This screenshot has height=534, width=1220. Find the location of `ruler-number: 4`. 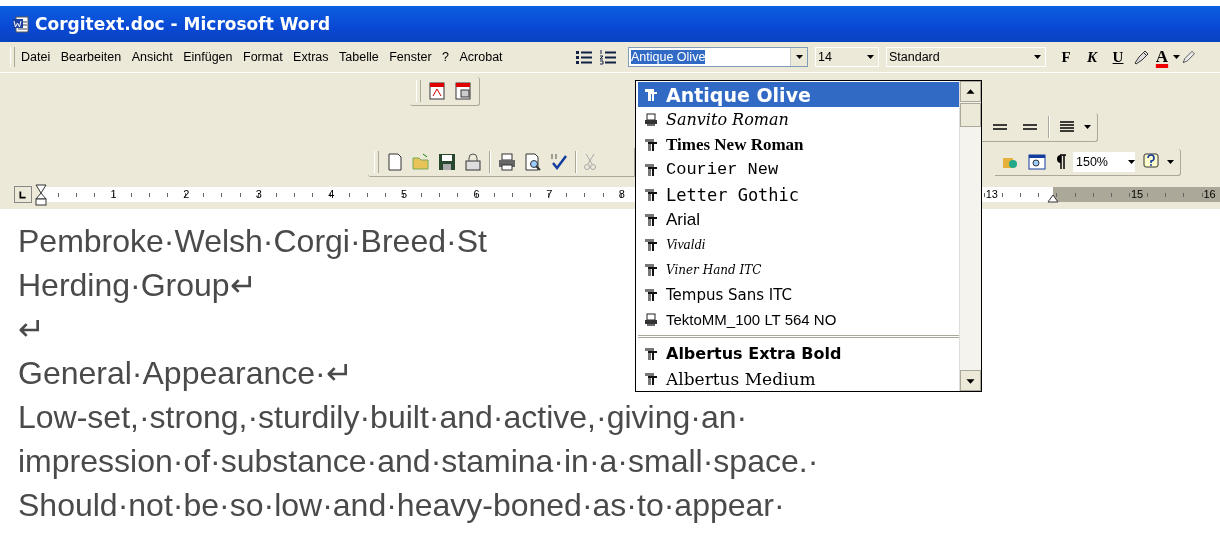

ruler-number: 4 is located at coordinates (331, 194).